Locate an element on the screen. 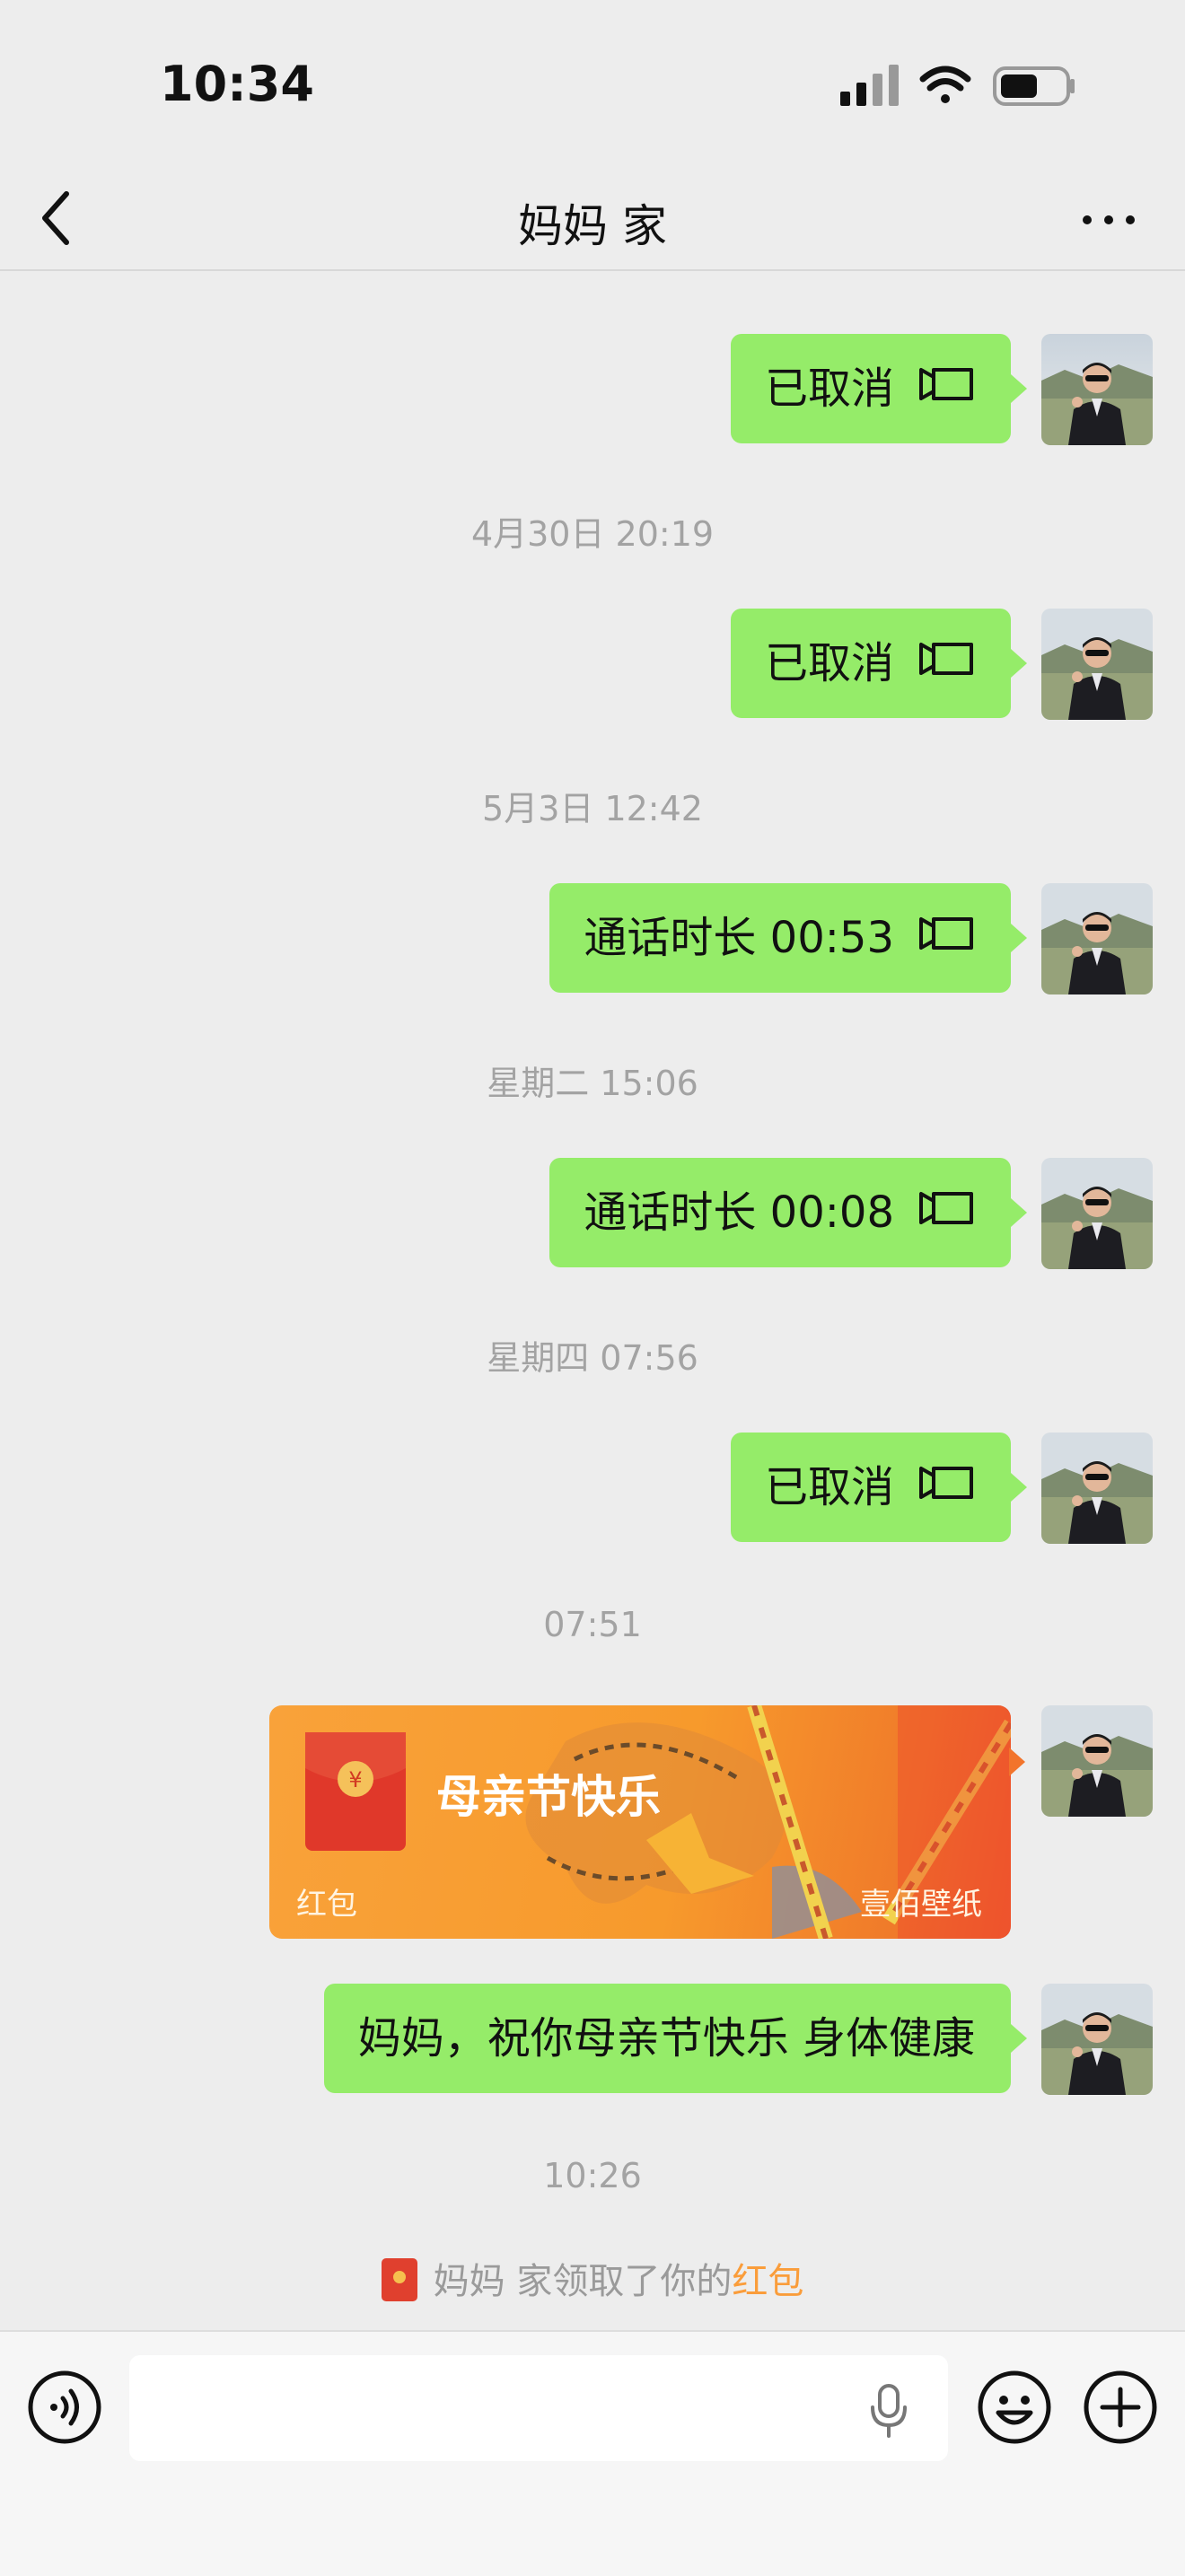 The height and width of the screenshot is (2576, 1185). message-text: 妈妈，祝你母亲节快乐 身体健康 is located at coordinates (666, 2038).